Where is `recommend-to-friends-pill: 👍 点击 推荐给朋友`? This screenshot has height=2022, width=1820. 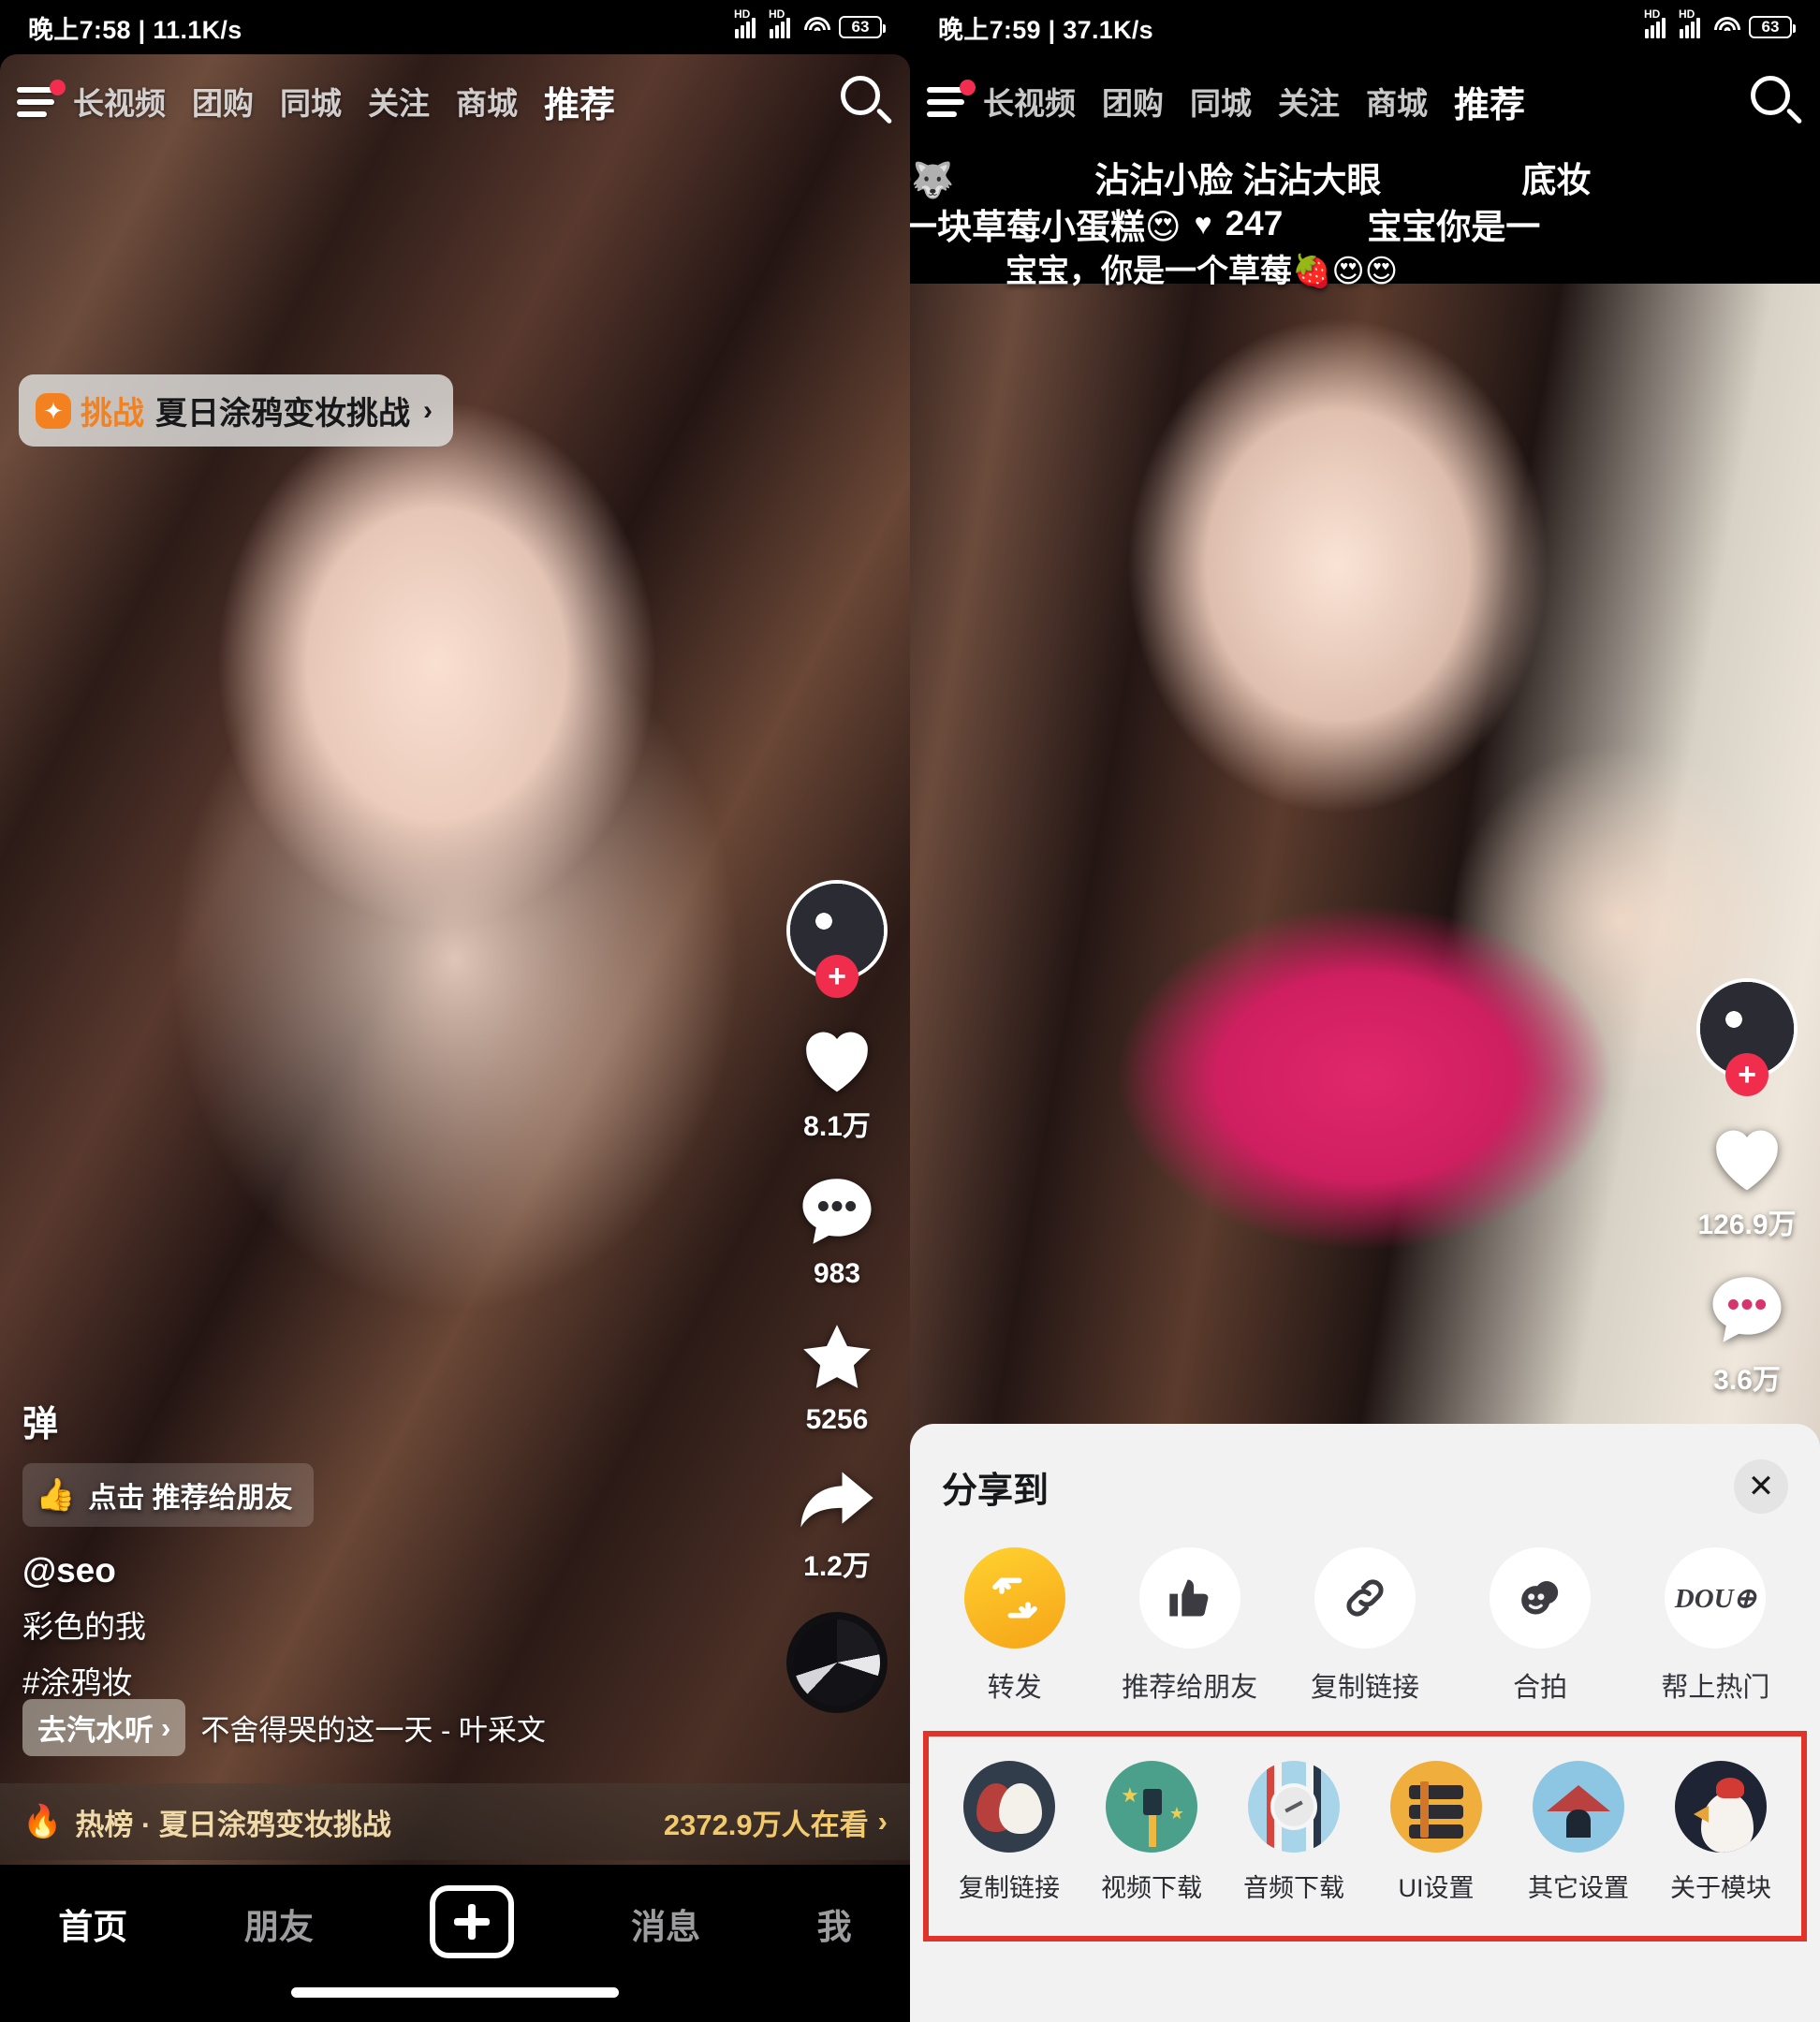
recommend-to-friends-pill: 👍 点击 推荐给朋友 is located at coordinates (168, 1495).